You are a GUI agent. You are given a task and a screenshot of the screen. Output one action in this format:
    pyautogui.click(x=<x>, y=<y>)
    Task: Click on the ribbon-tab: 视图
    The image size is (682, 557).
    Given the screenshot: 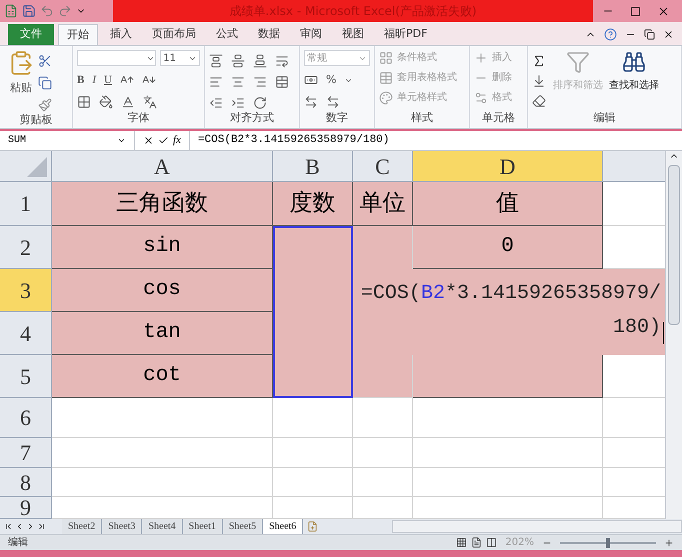 What is the action you would take?
    pyautogui.click(x=353, y=34)
    